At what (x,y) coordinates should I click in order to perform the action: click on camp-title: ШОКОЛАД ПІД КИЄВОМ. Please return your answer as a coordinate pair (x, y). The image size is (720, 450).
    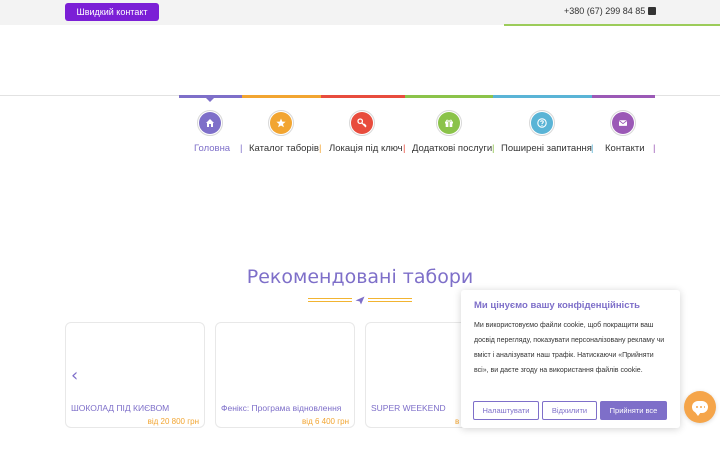
    Looking at the image, I should click on (120, 408).